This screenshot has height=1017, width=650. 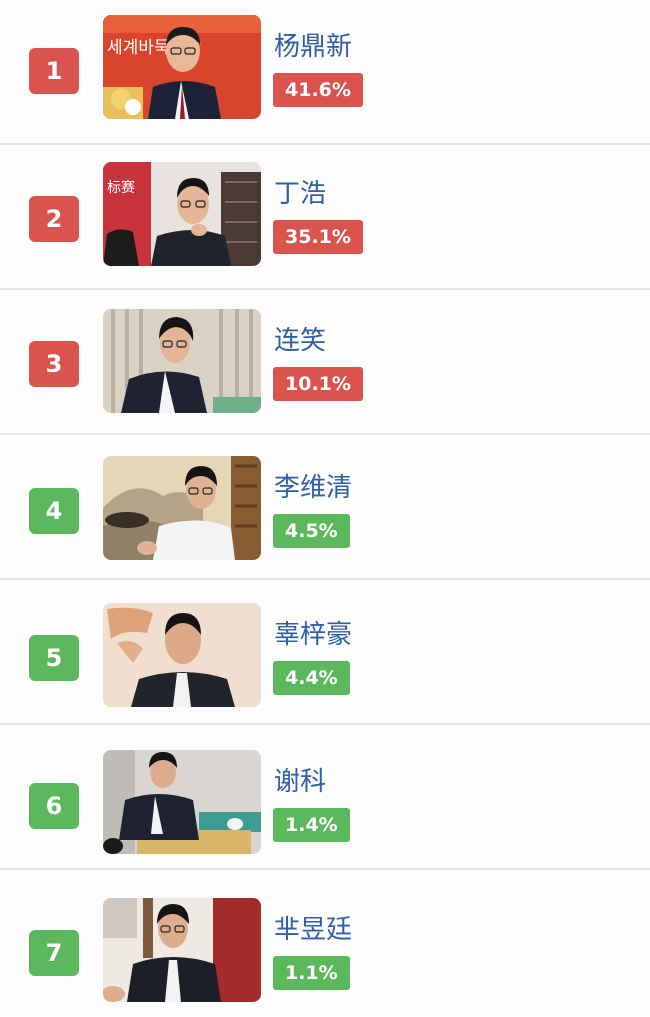 What do you see at coordinates (182, 214) in the screenshot?
I see `player-photo: 标赛` at bounding box center [182, 214].